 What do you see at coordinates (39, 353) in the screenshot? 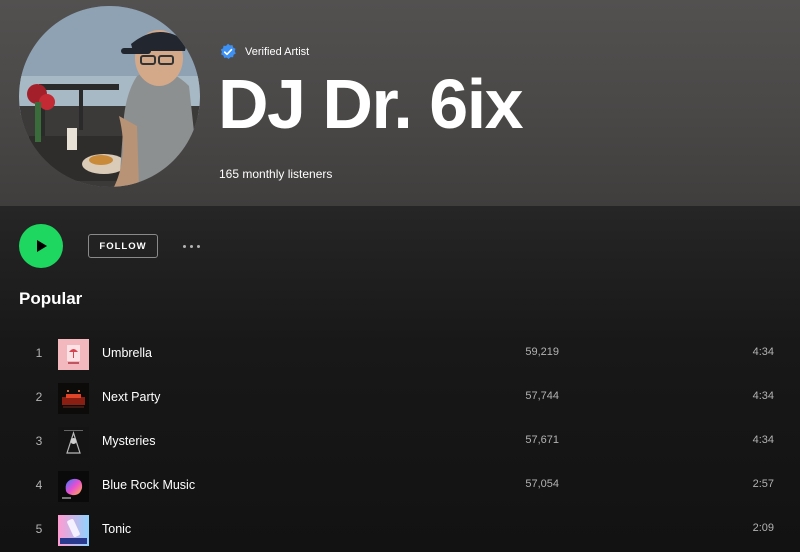
I see `track-number: 1` at bounding box center [39, 353].